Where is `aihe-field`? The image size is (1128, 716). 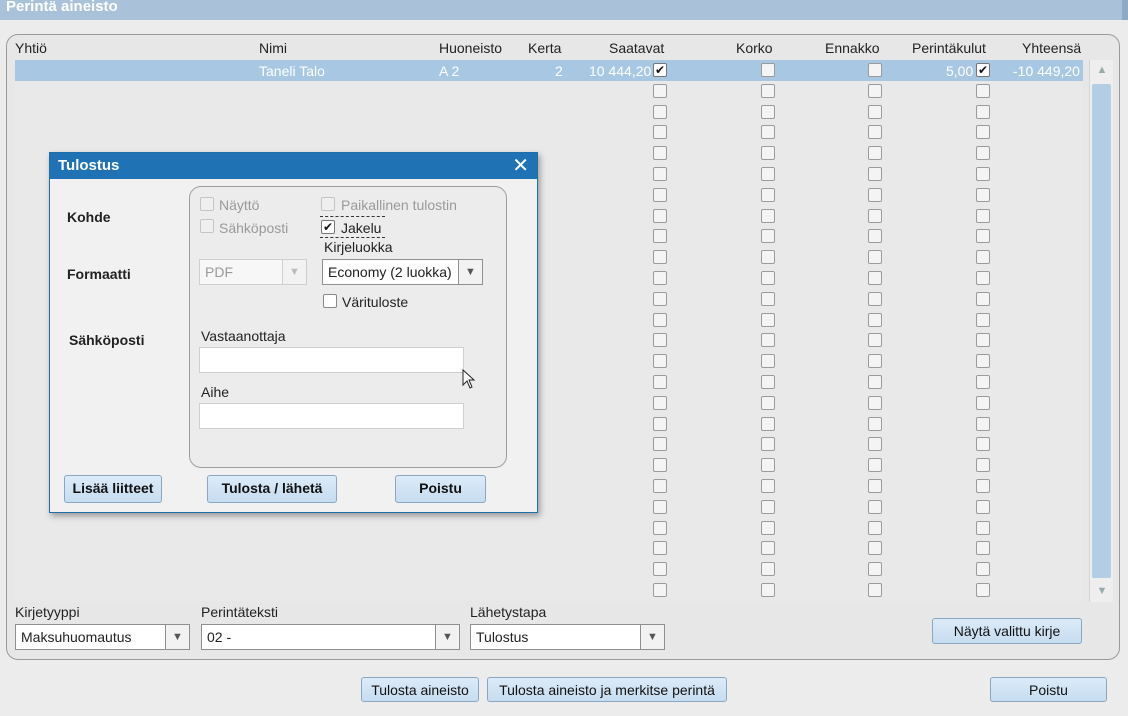 aihe-field is located at coordinates (331, 416).